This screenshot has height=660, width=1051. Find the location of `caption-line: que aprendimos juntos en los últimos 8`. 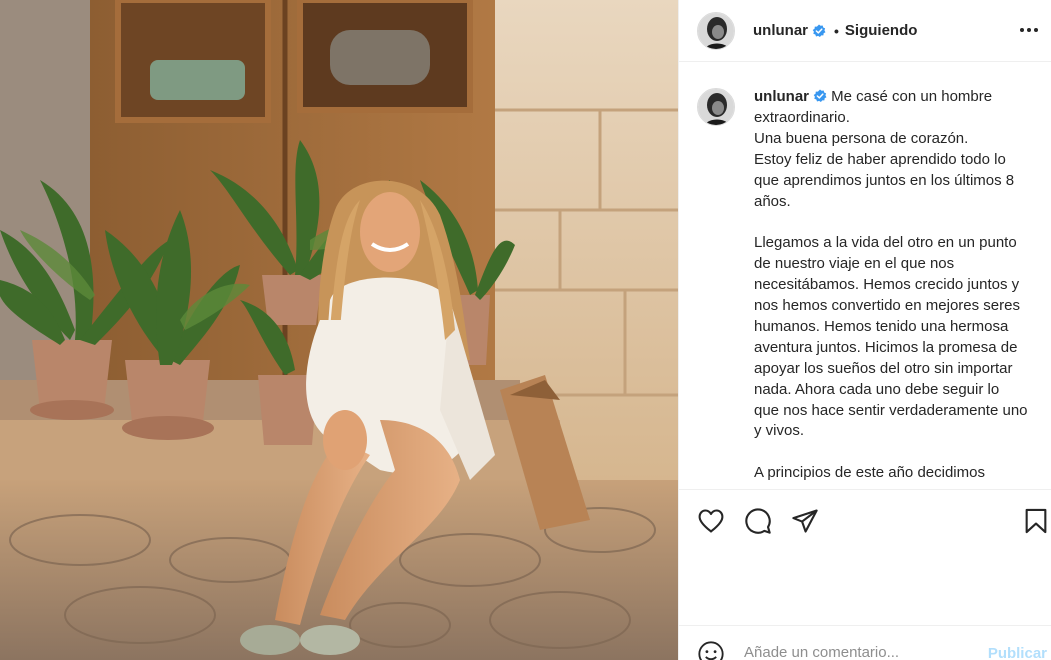

caption-line: que aprendimos juntos en los últimos 8 is located at coordinates (884, 180).